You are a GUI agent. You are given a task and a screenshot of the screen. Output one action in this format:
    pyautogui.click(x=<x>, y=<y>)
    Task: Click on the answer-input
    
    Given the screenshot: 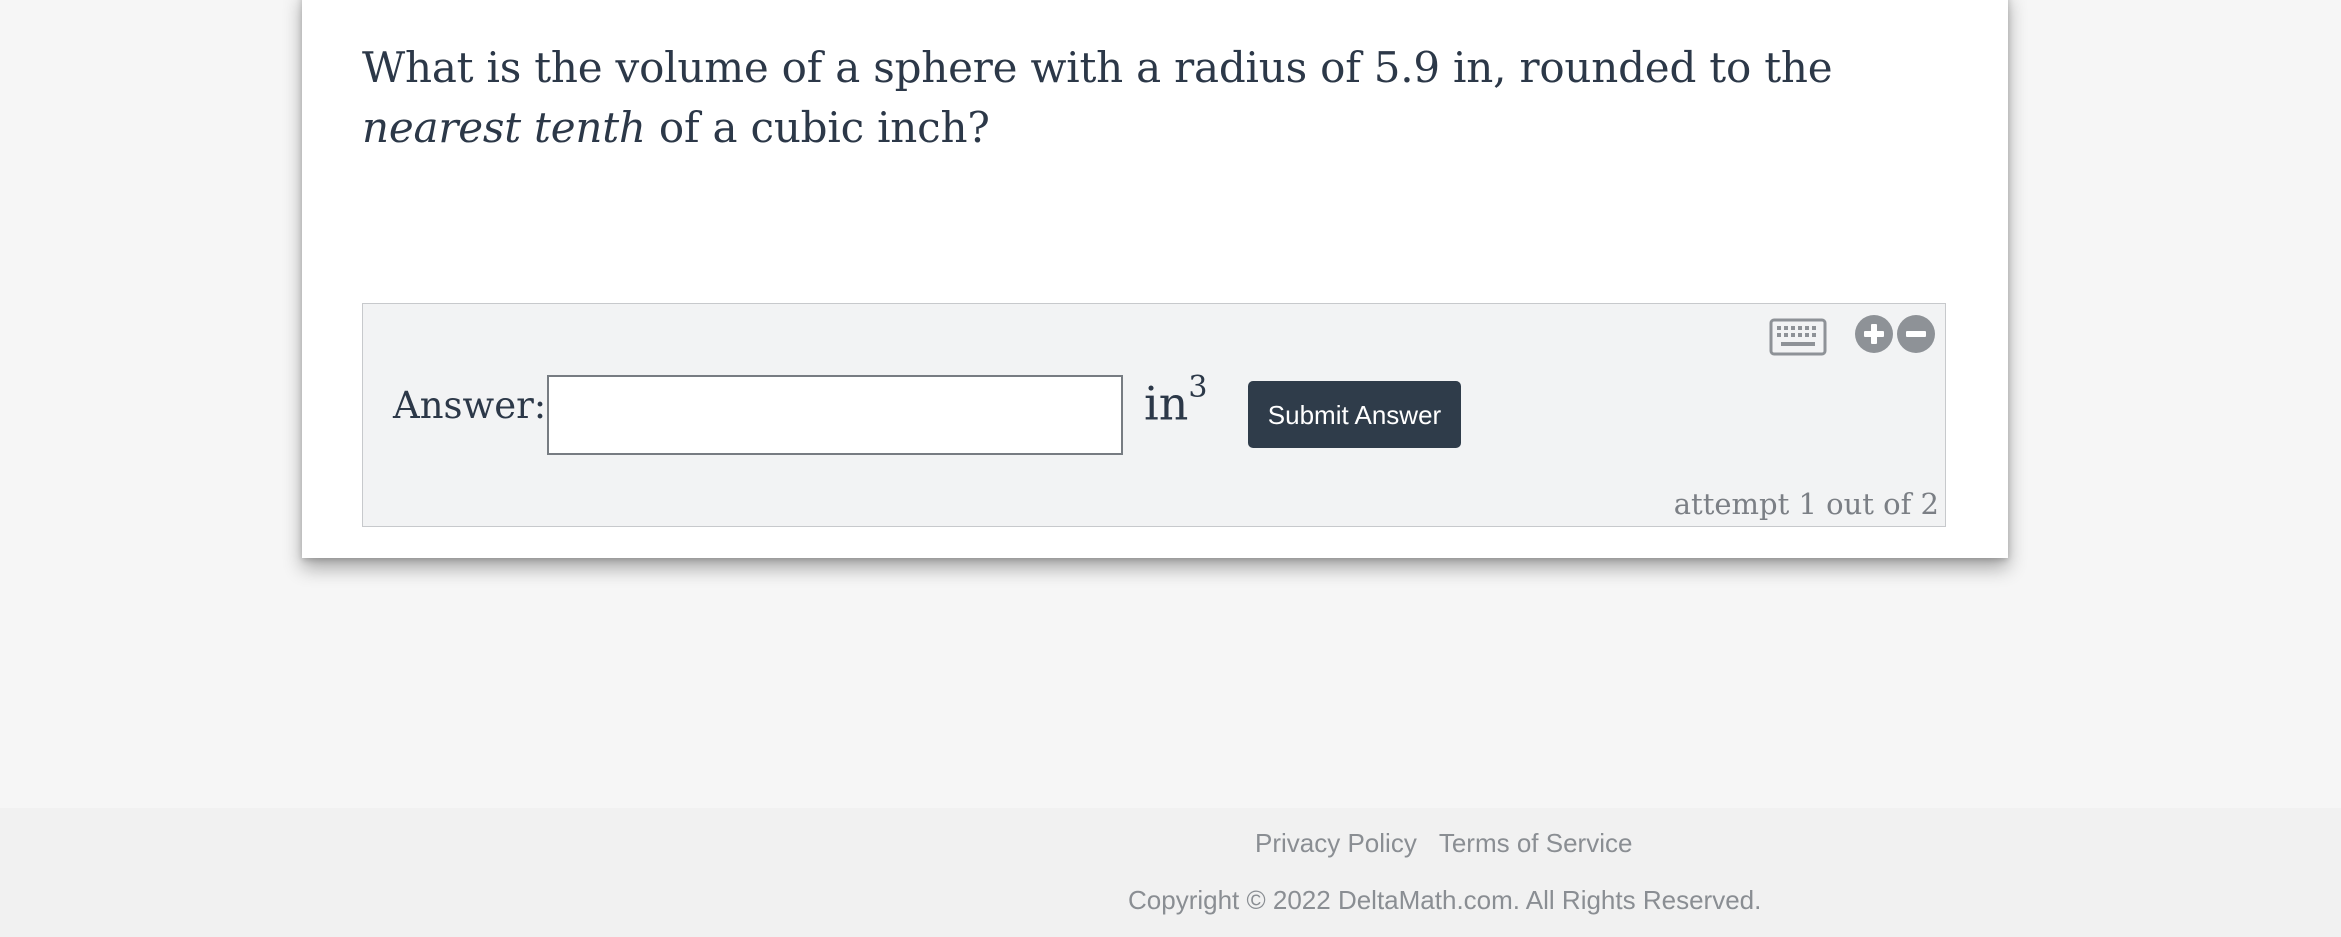 What is the action you would take?
    pyautogui.click(x=835, y=415)
    